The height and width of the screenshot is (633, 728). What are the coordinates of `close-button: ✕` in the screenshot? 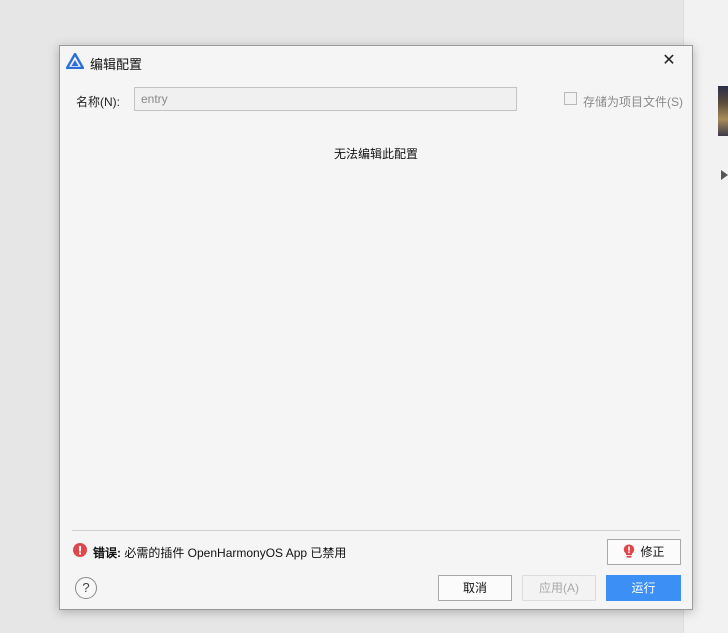 It's located at (669, 61).